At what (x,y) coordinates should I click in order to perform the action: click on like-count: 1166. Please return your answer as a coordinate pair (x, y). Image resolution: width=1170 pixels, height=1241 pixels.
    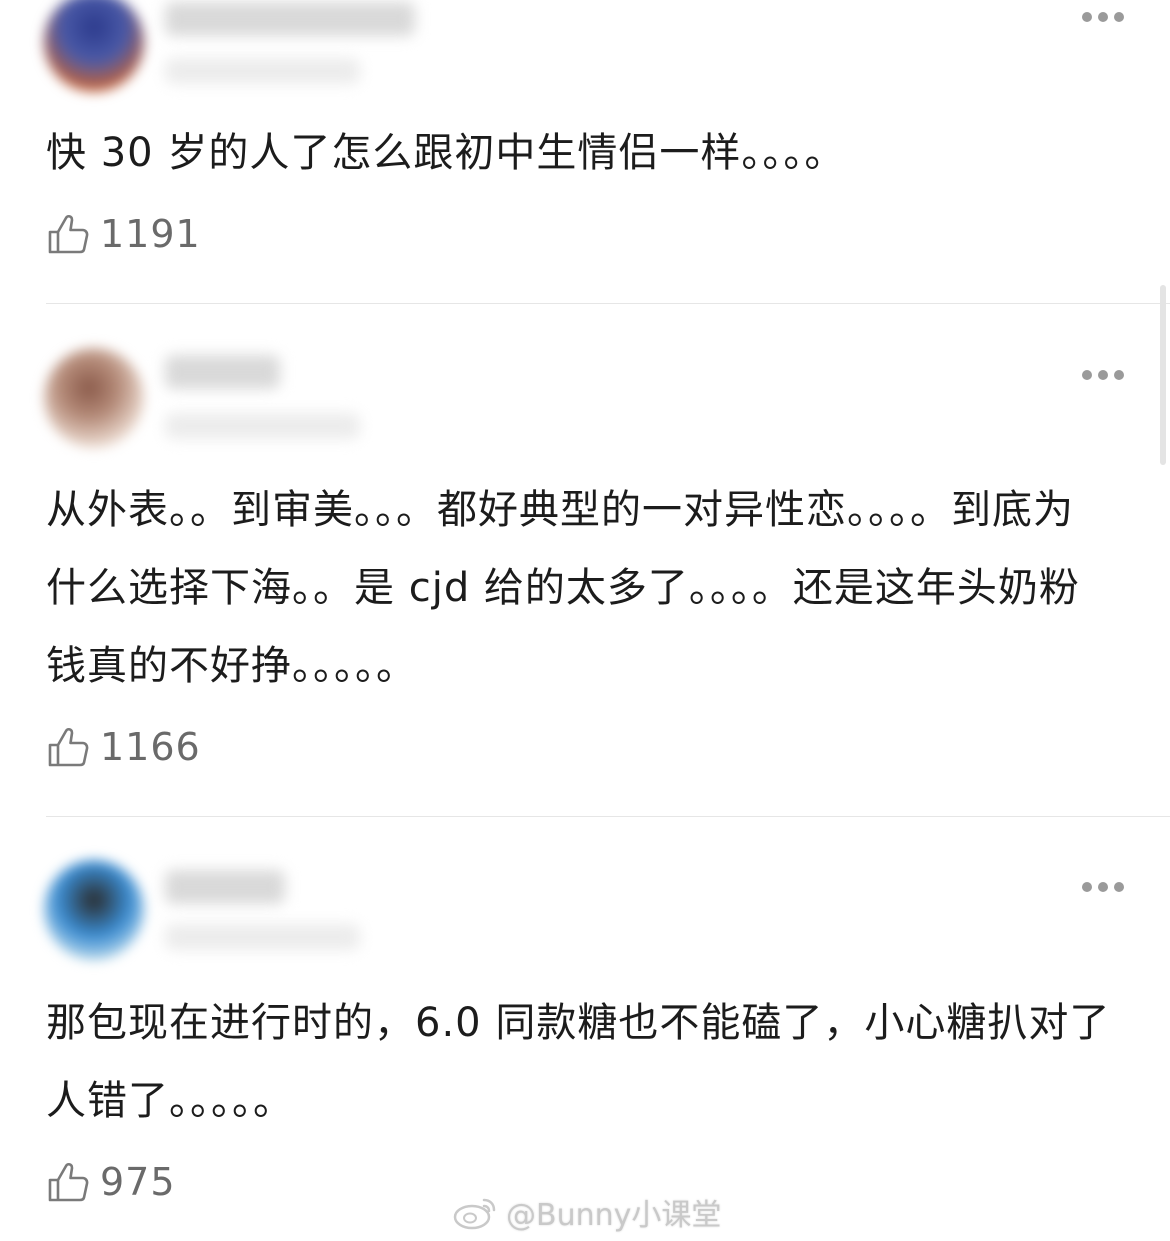
    Looking at the image, I should click on (150, 747).